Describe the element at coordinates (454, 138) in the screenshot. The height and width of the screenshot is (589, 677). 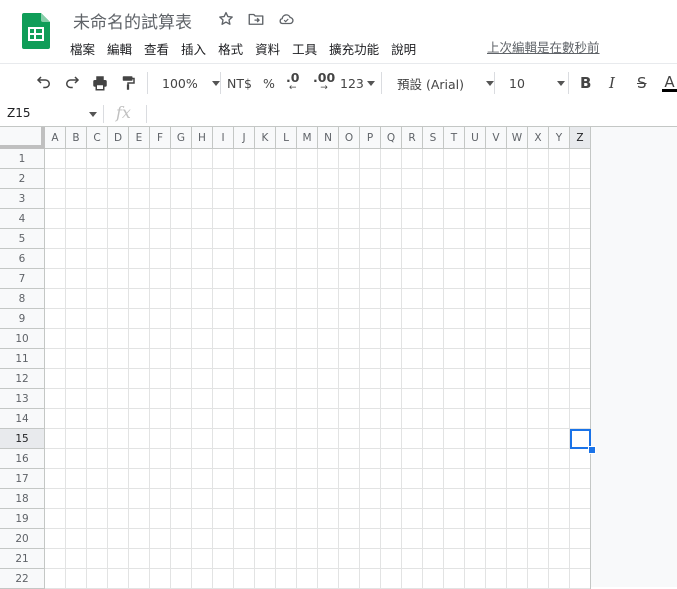
I see `column-header: T` at that location.